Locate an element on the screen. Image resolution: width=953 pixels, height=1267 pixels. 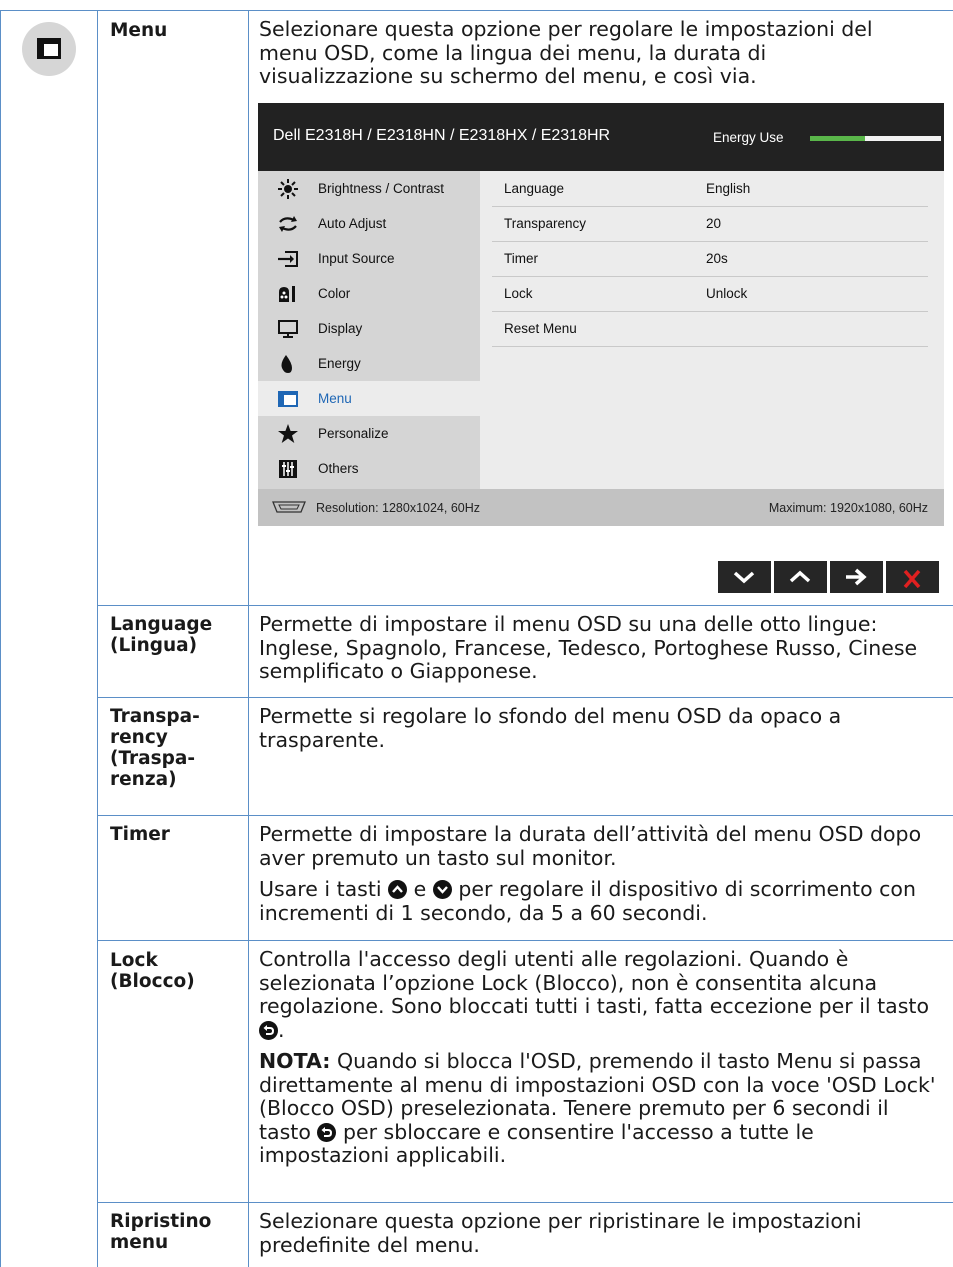
energy-use-fill is located at coordinates (838, 138).